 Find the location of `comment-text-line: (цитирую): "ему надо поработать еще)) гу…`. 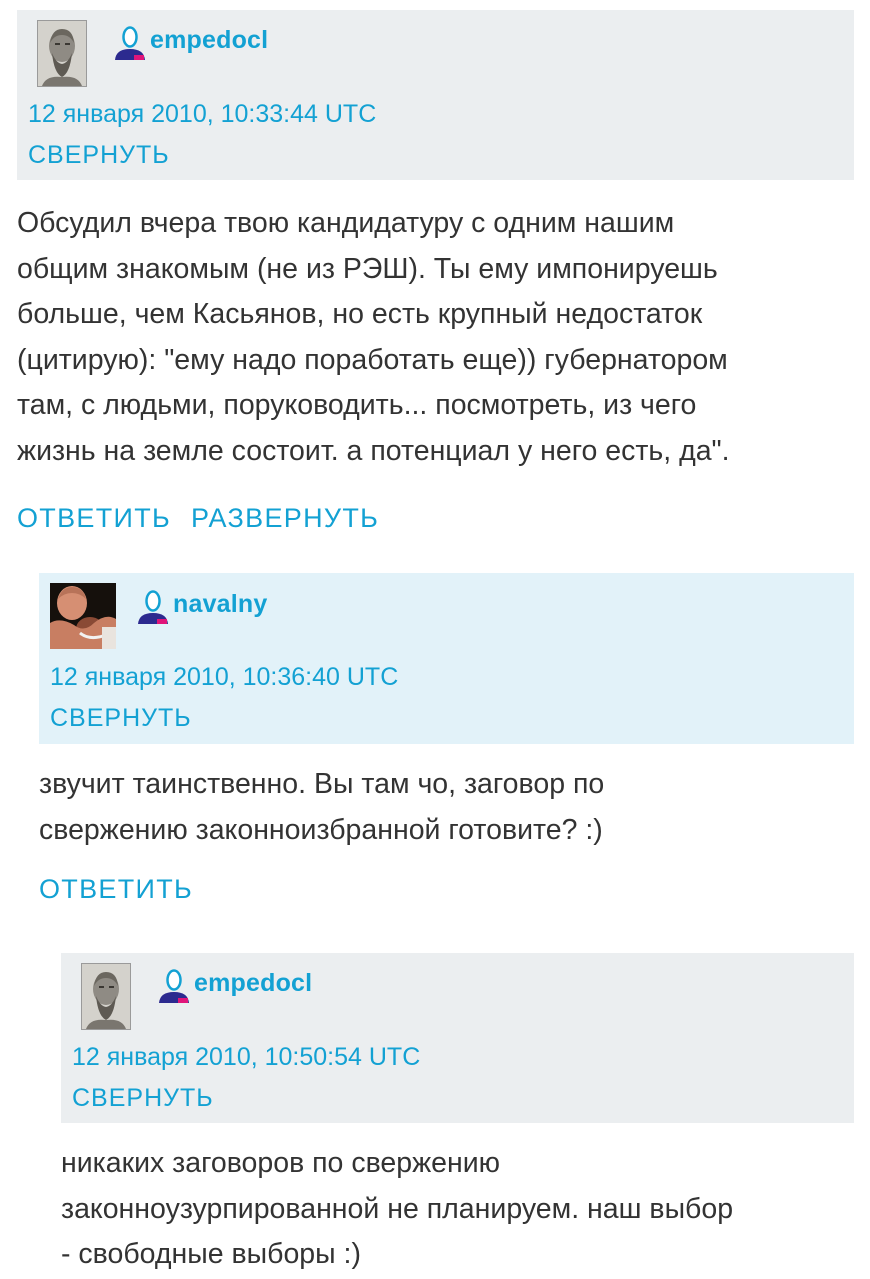

comment-text-line: (цитирую): "ему надо поработать еще)) гу… is located at coordinates (372, 359).